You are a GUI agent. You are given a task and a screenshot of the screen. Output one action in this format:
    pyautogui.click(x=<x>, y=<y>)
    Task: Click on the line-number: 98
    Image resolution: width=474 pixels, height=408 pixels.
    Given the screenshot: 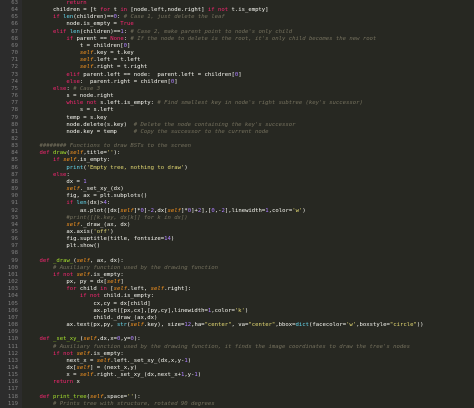 What is the action you would take?
    pyautogui.click(x=14, y=253)
    